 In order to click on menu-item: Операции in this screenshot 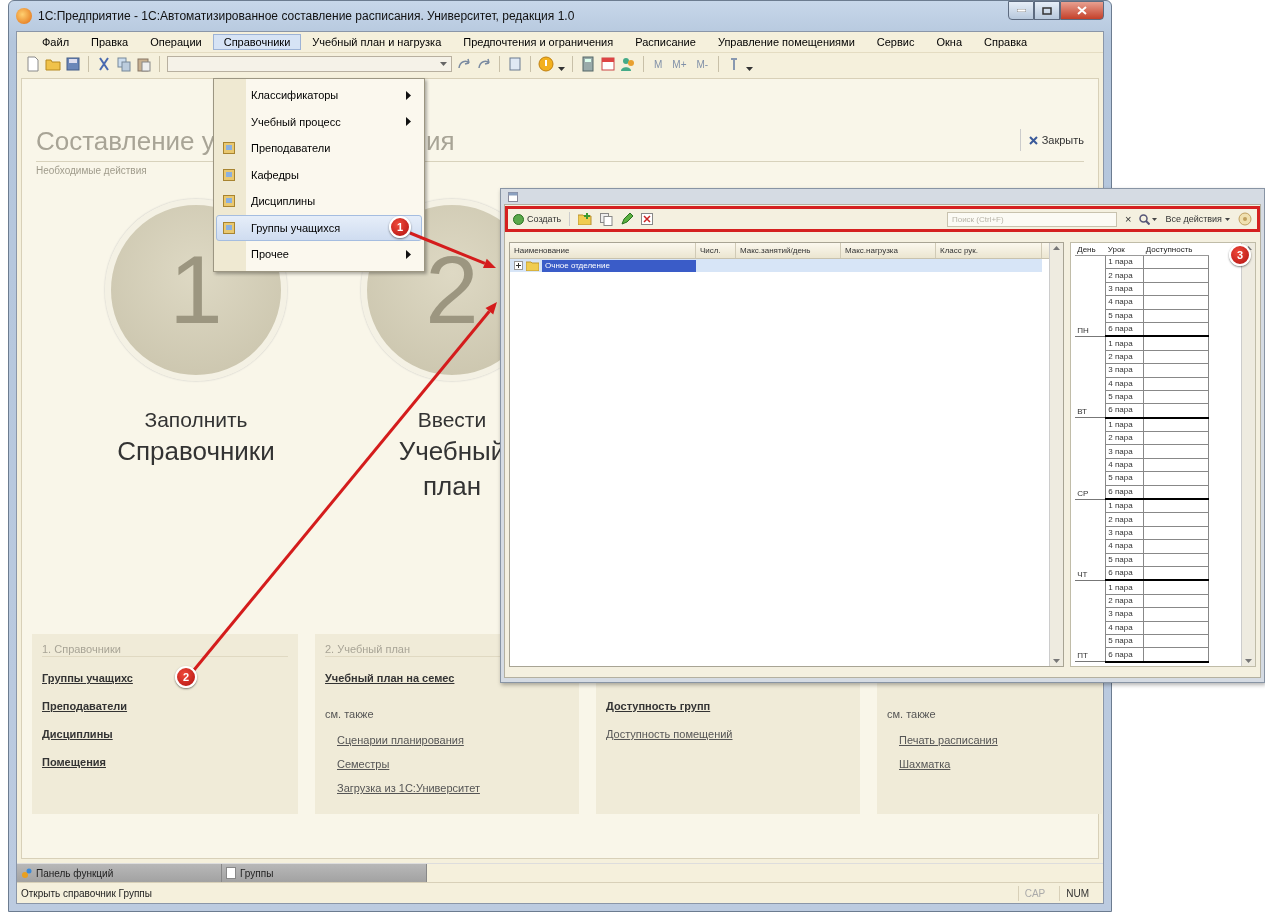, I will do `click(176, 42)`.